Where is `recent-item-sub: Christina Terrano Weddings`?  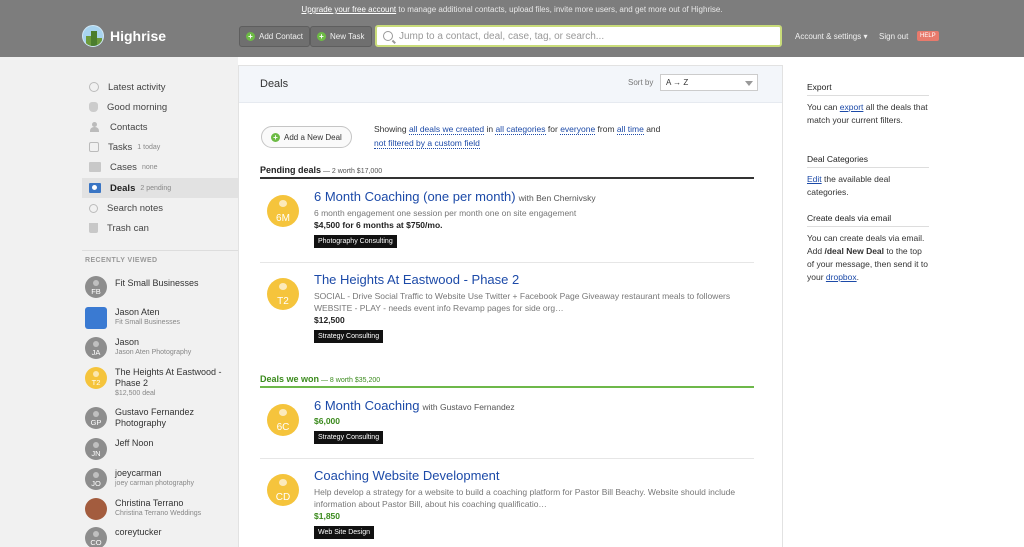 recent-item-sub: Christina Terrano Weddings is located at coordinates (158, 513).